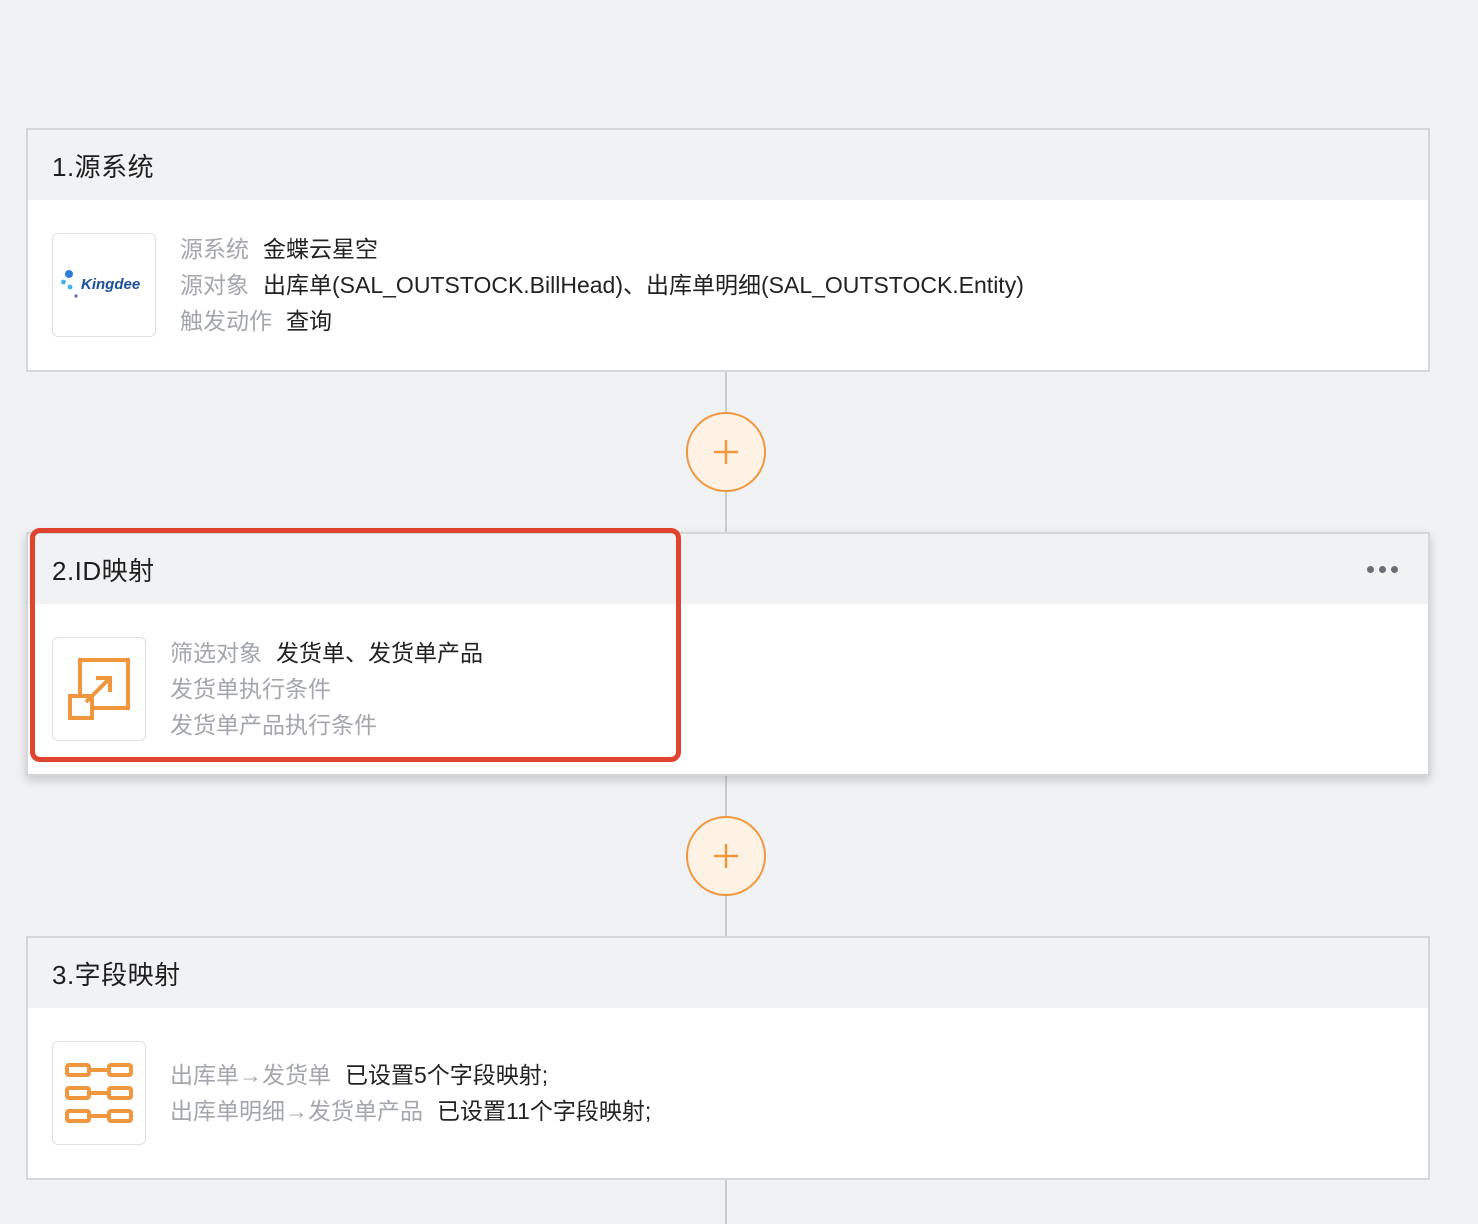  What do you see at coordinates (602, 321) in the screenshot?
I see `detail-row: 触发动作 查询` at bounding box center [602, 321].